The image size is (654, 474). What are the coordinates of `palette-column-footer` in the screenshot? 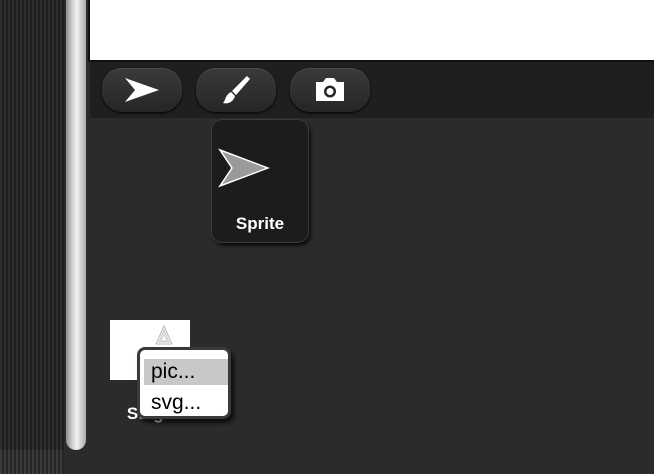 It's located at (32, 462).